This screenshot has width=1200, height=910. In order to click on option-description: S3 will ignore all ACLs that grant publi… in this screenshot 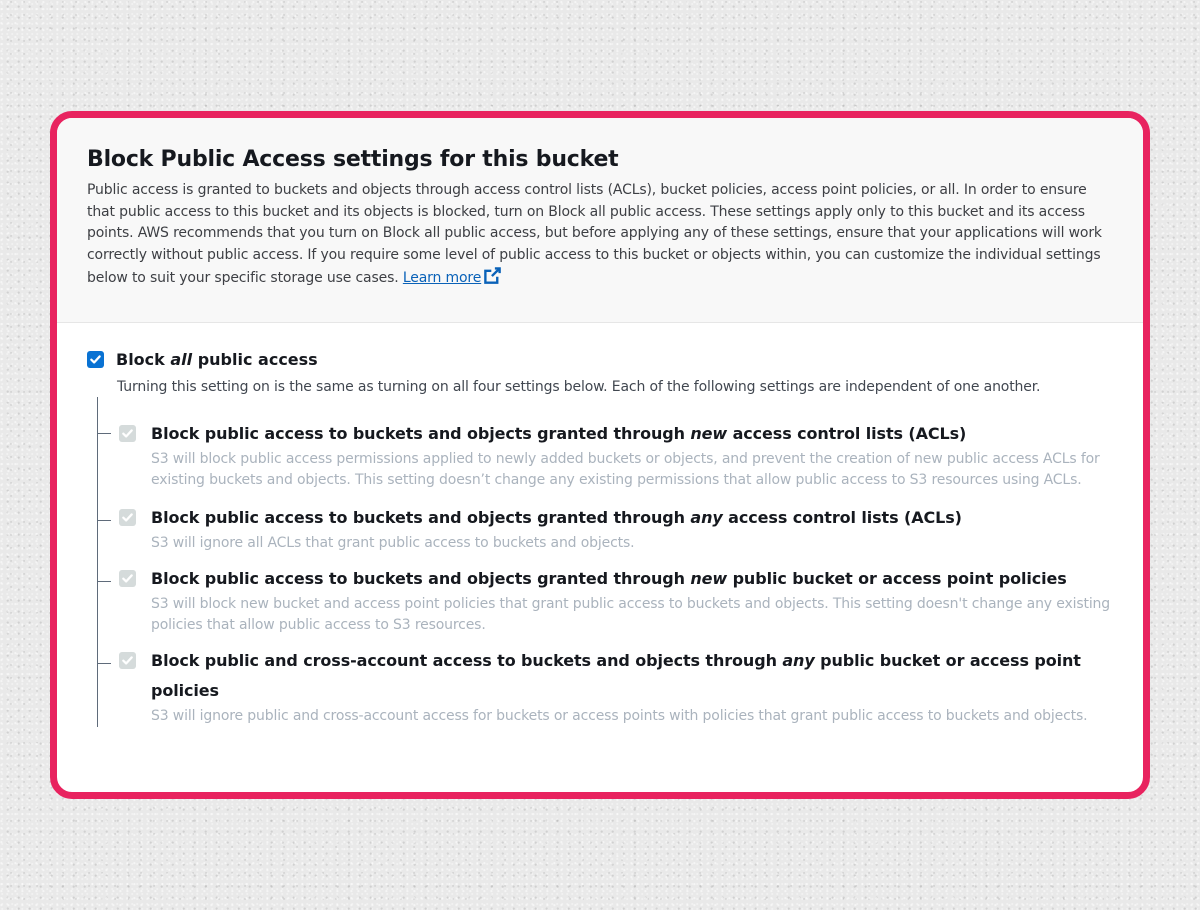, I will do `click(393, 543)`.